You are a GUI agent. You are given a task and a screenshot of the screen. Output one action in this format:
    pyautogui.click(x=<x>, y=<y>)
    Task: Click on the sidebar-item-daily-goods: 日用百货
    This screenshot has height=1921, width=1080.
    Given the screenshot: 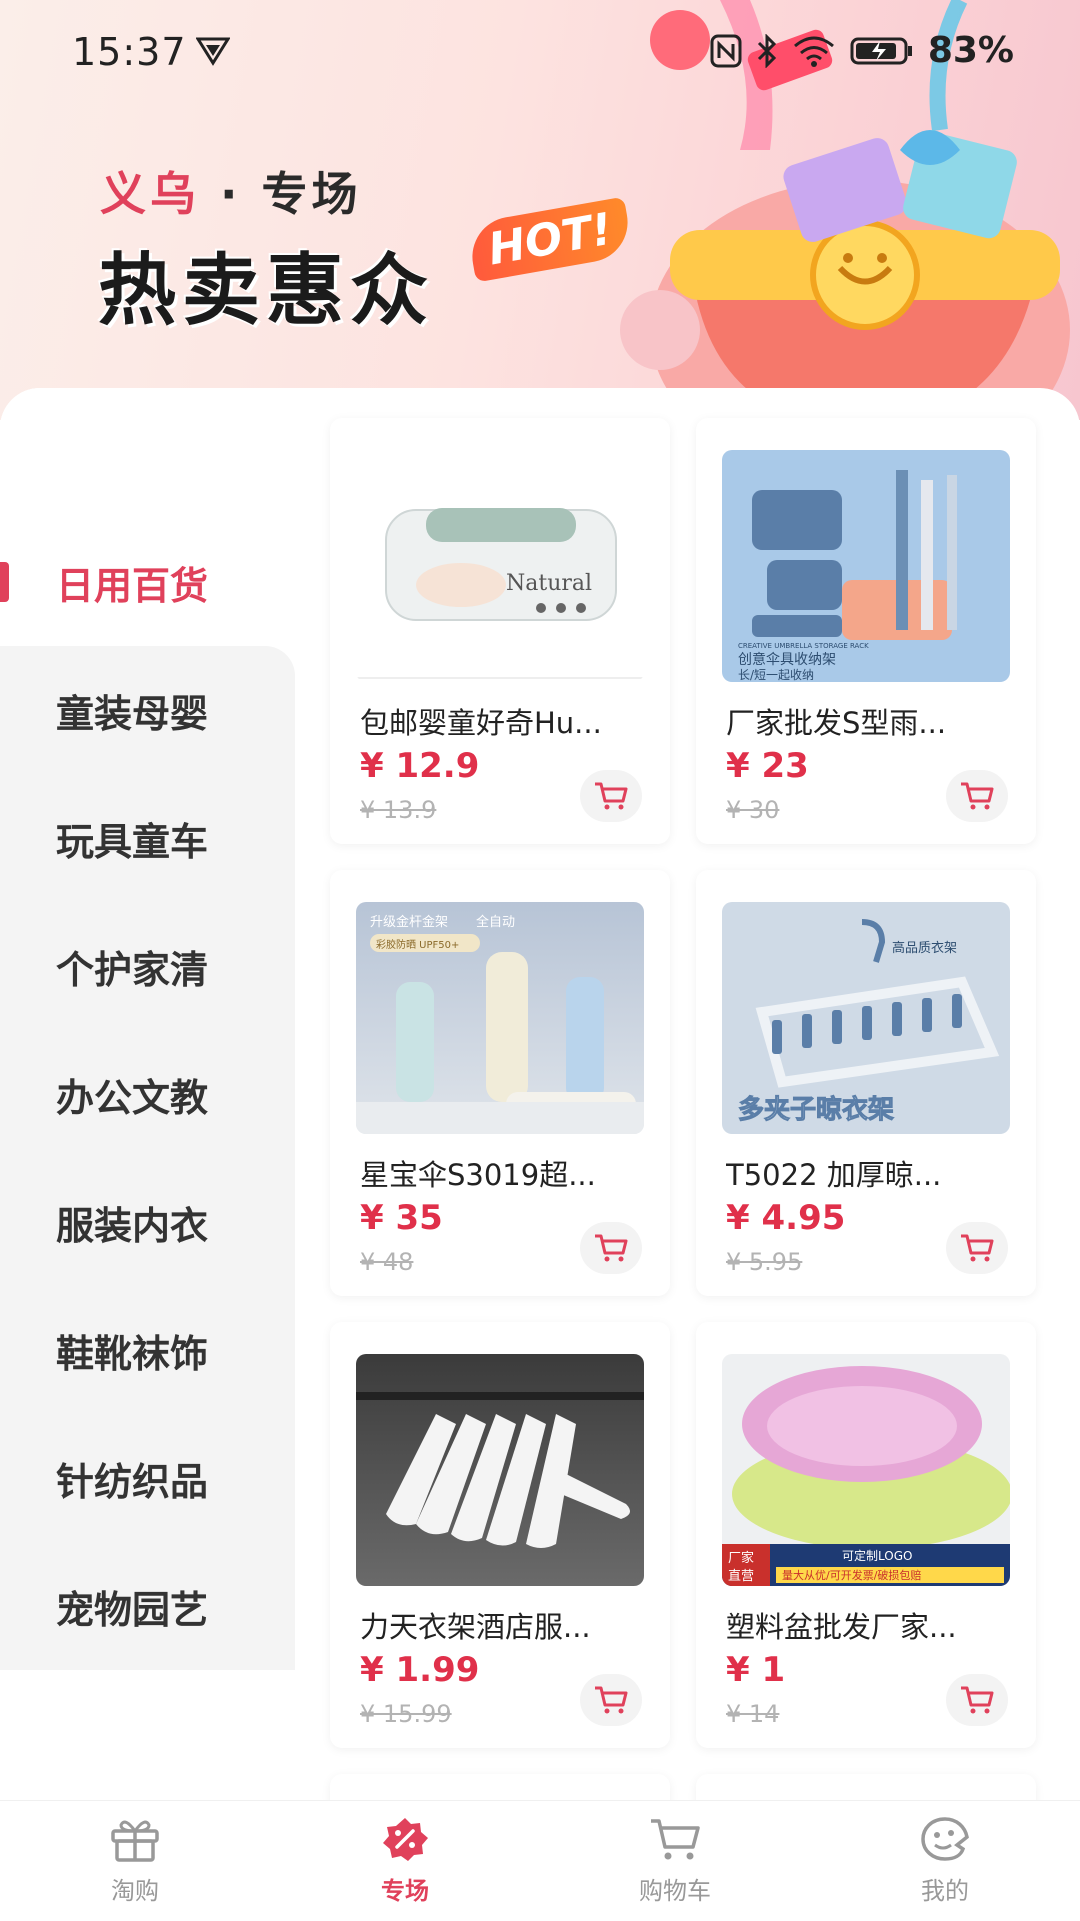 What is the action you would take?
    pyautogui.click(x=147, y=582)
    